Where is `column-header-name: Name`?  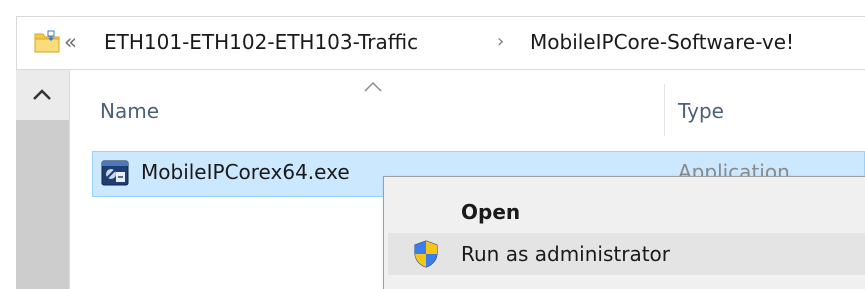
column-header-name: Name is located at coordinates (129, 111).